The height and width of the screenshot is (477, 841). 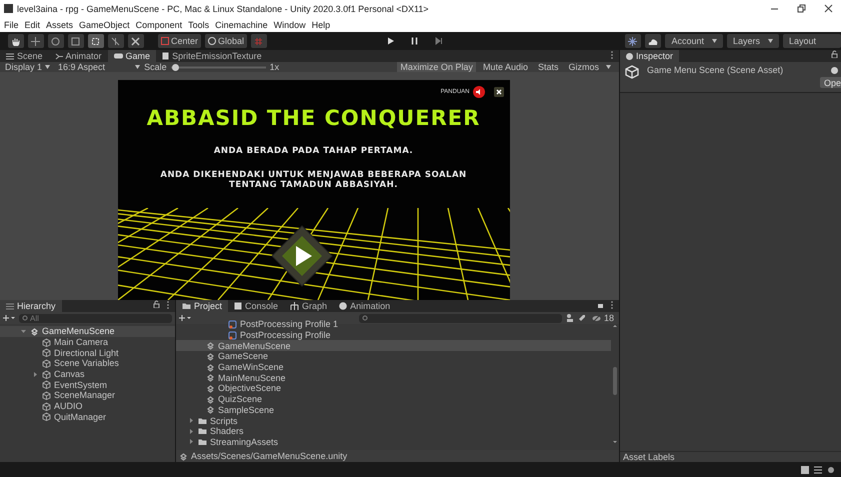 What do you see at coordinates (478, 92) in the screenshot?
I see `speaker-icon` at bounding box center [478, 92].